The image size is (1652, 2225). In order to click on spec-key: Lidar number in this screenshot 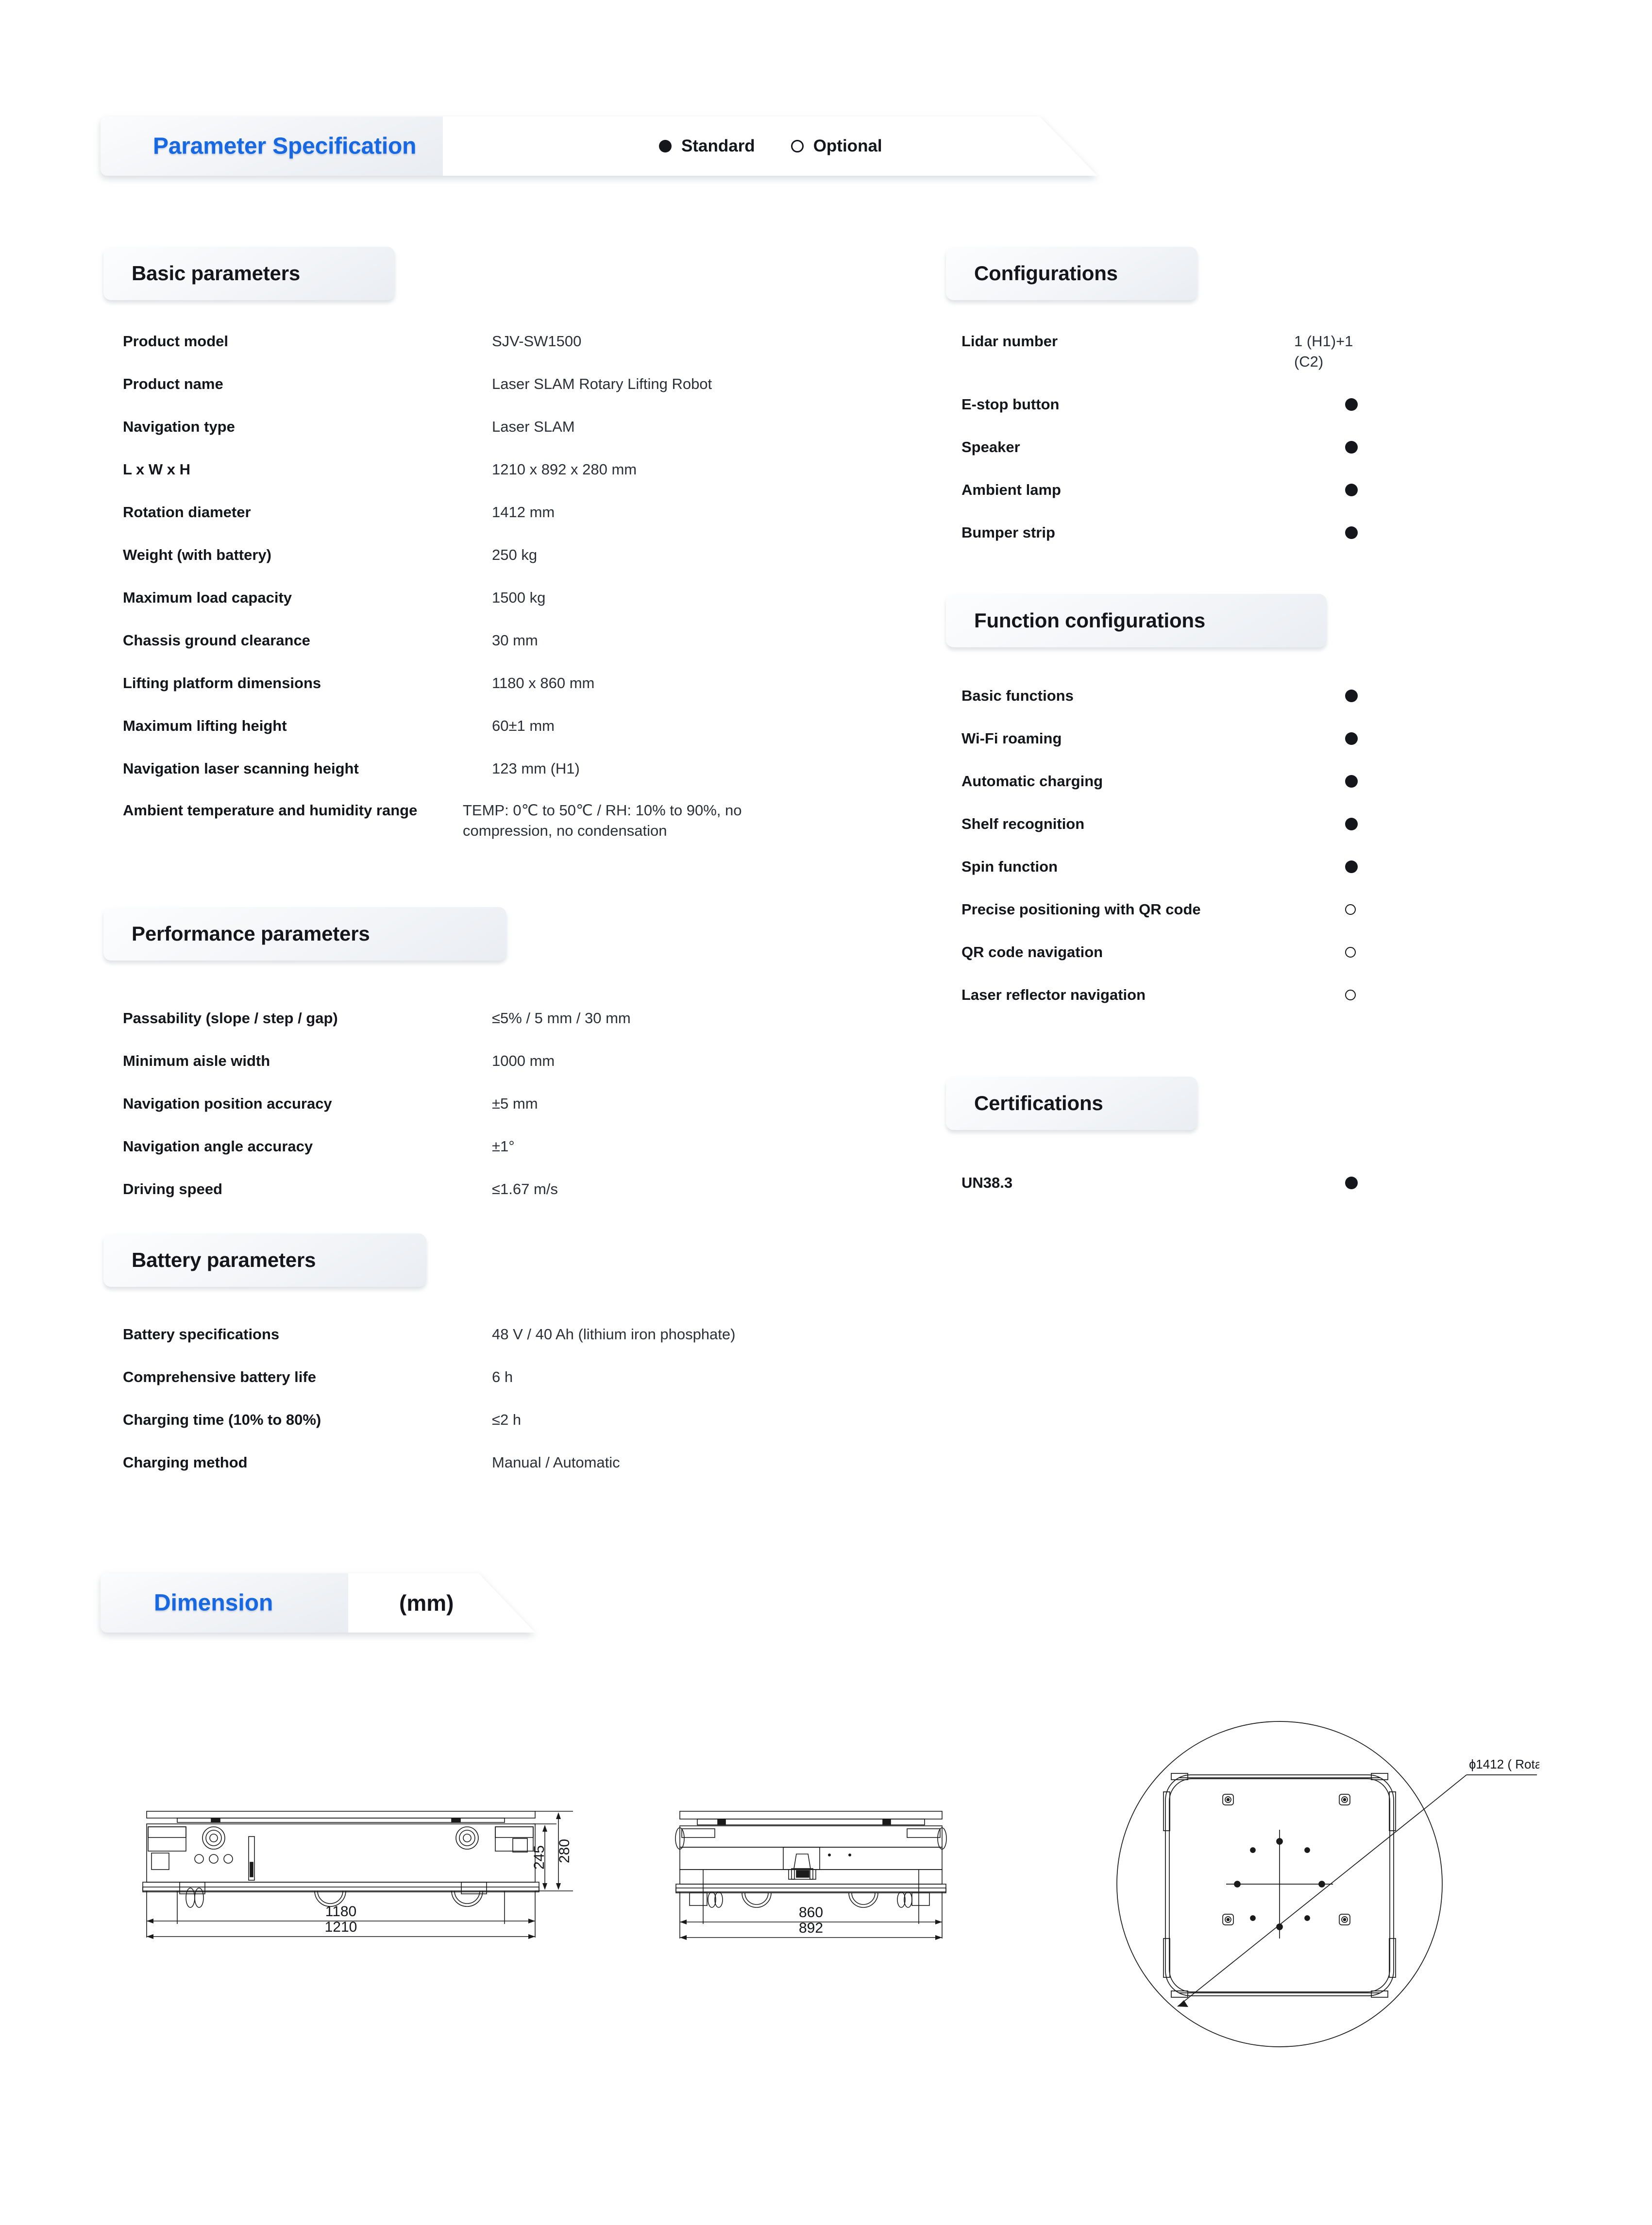, I will do `click(1009, 341)`.